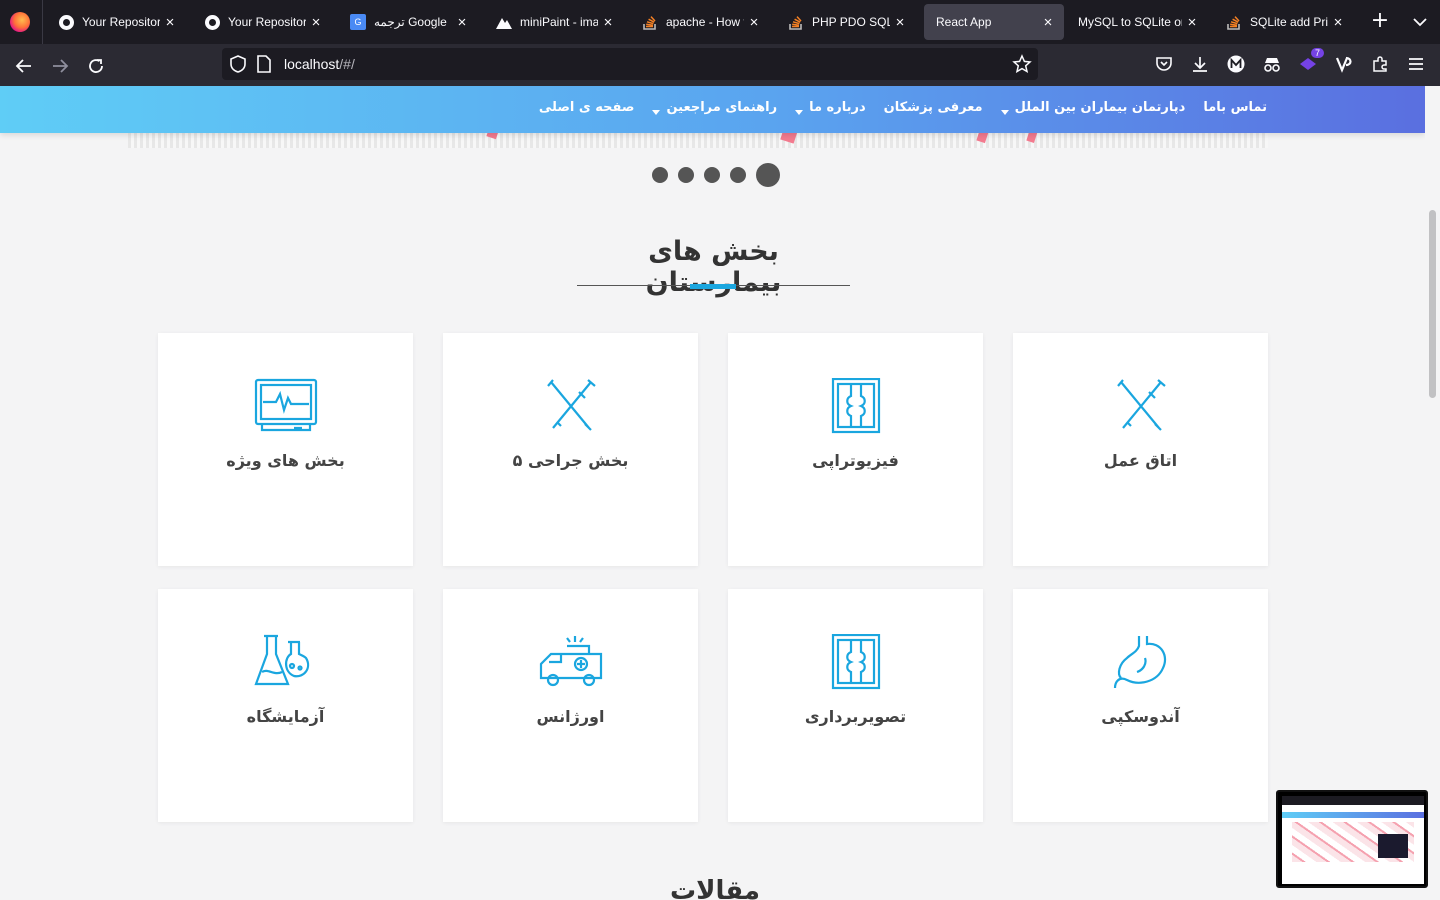 This screenshot has height=900, width=1440. I want to click on menu-item-doctors: معرفی پزشکان, so click(933, 107).